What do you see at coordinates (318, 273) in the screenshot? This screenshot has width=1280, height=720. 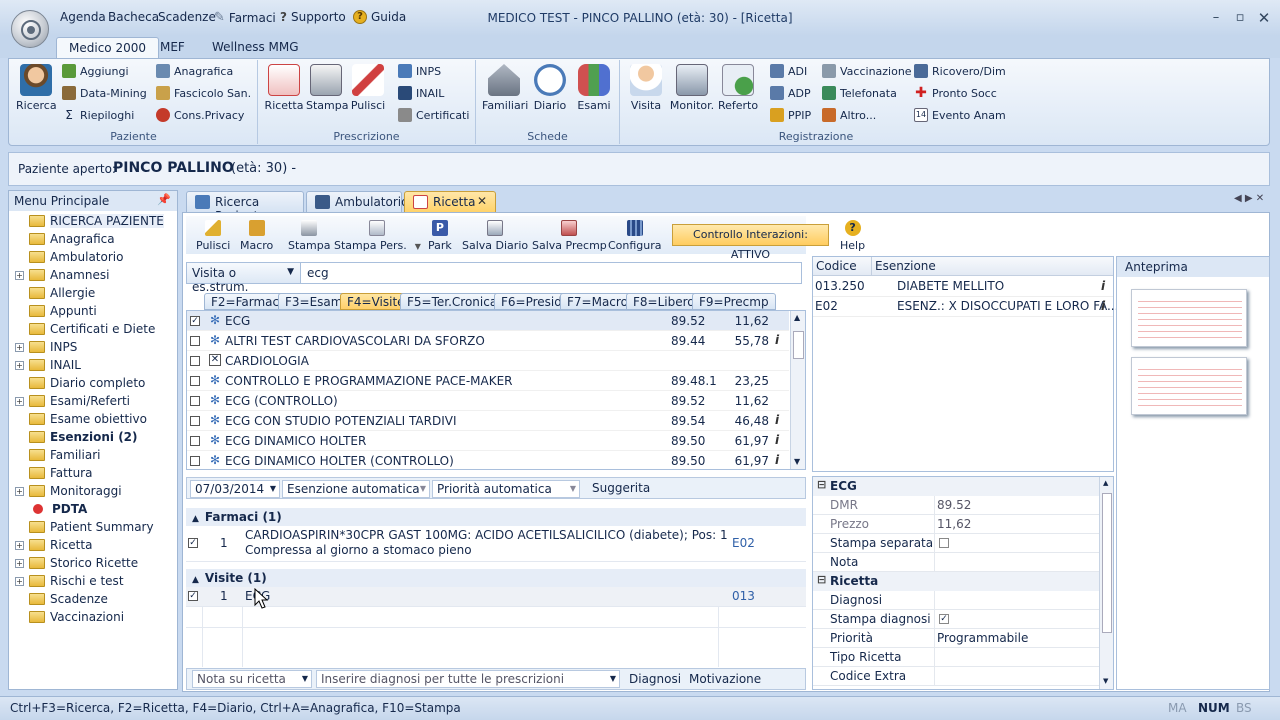 I see `search-input: ecg` at bounding box center [318, 273].